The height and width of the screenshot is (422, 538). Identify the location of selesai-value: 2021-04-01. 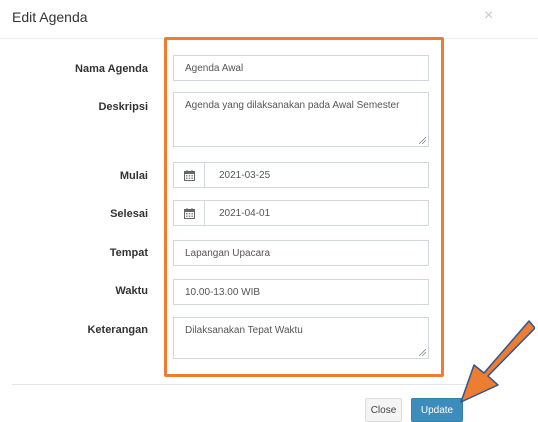
(245, 213).